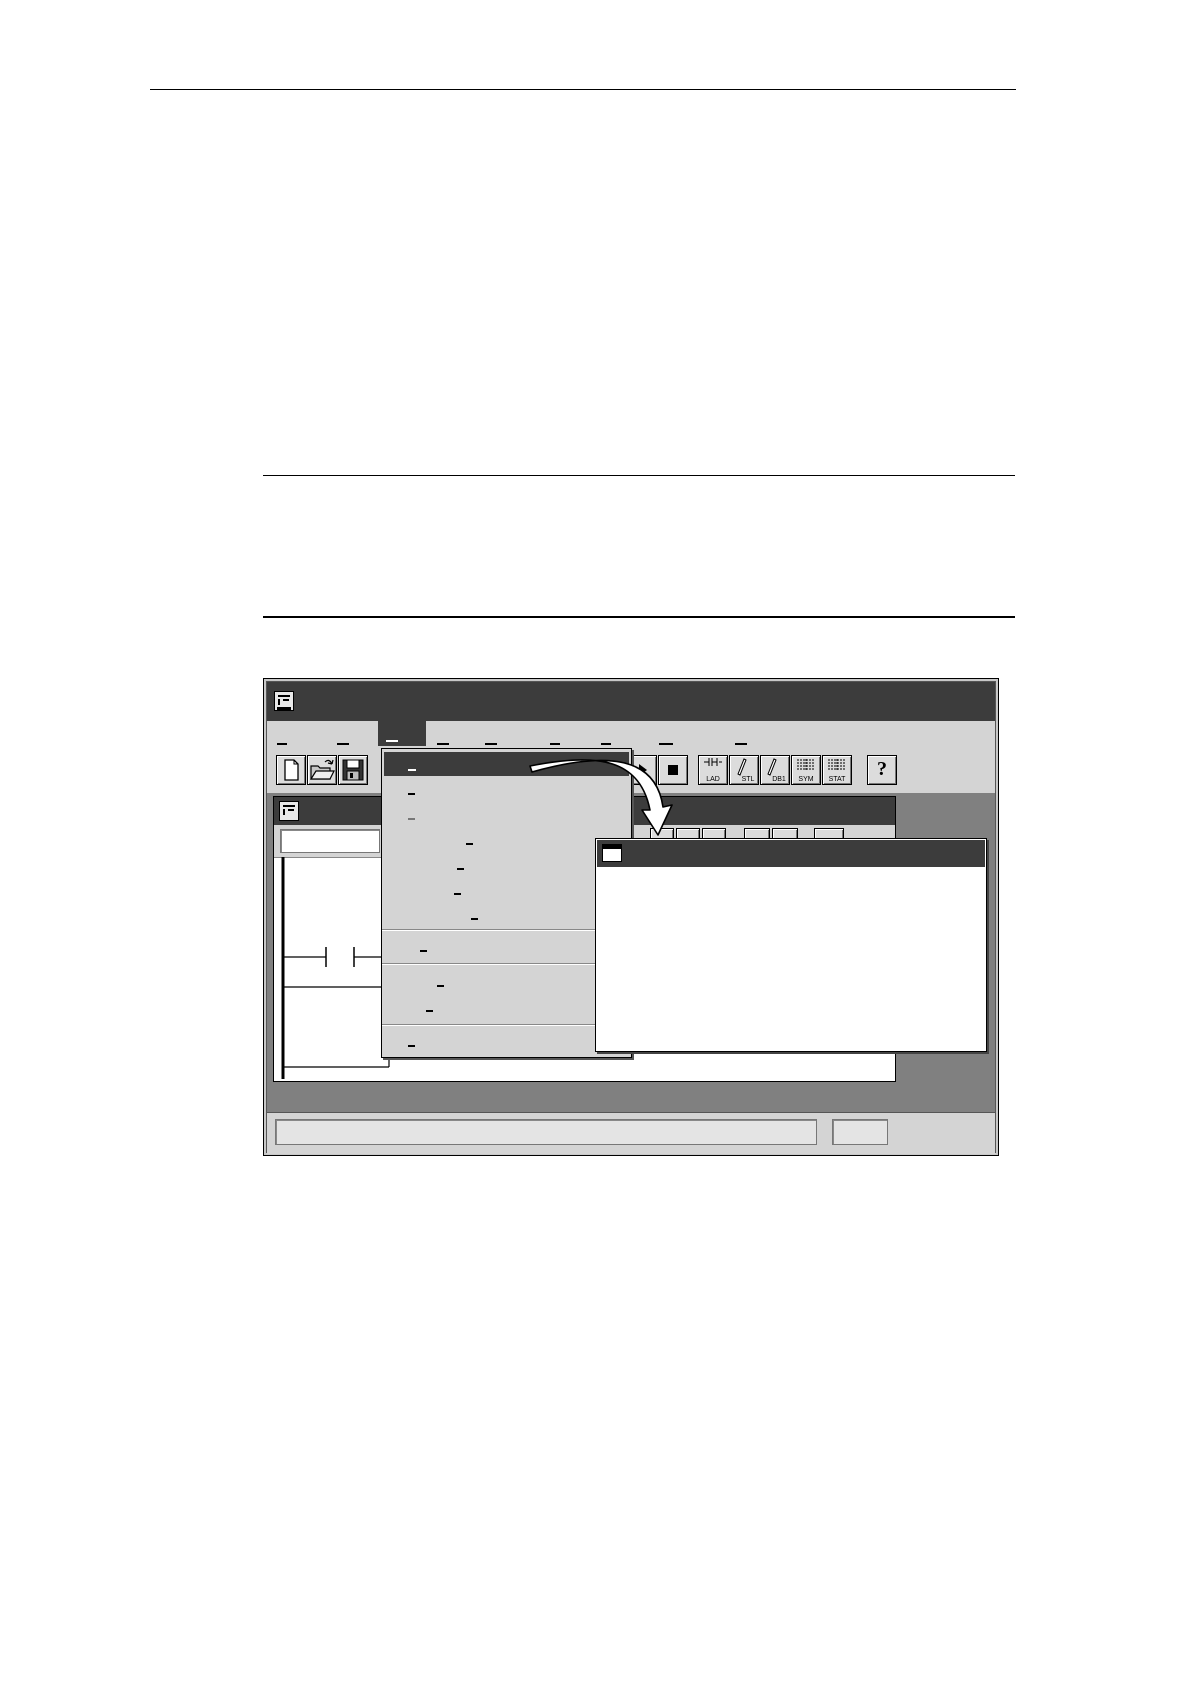 Image resolution: width=1190 pixels, height=1684 pixels. I want to click on app-icon, so click(284, 701).